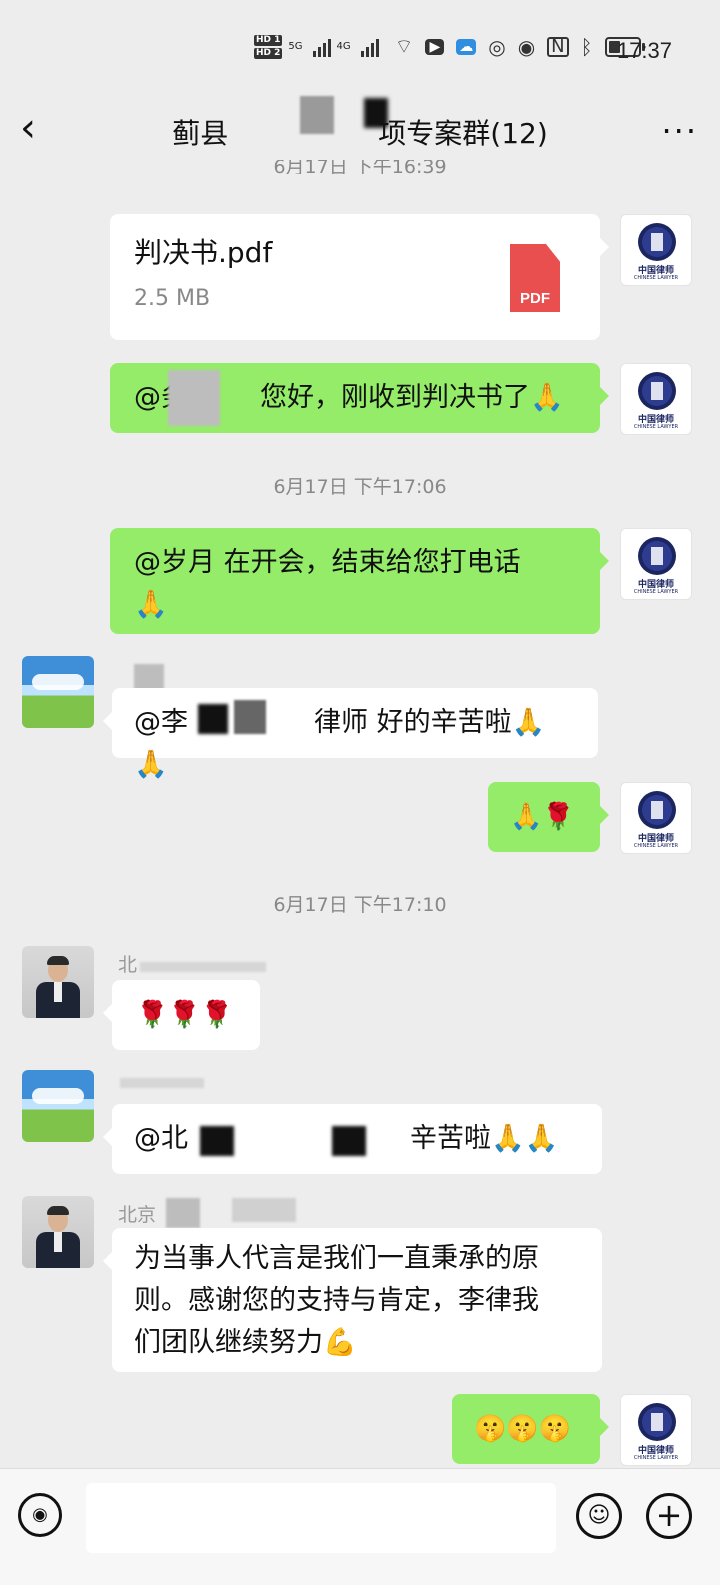 The width and height of the screenshot is (720, 1585). What do you see at coordinates (526, 46) in the screenshot?
I see `eye-icon: ◉` at bounding box center [526, 46].